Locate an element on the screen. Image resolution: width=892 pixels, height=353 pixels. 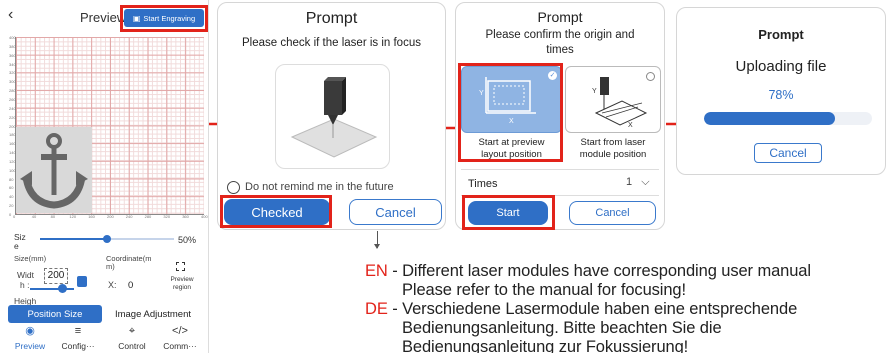
width-slider-line is located at coordinates (52, 289).